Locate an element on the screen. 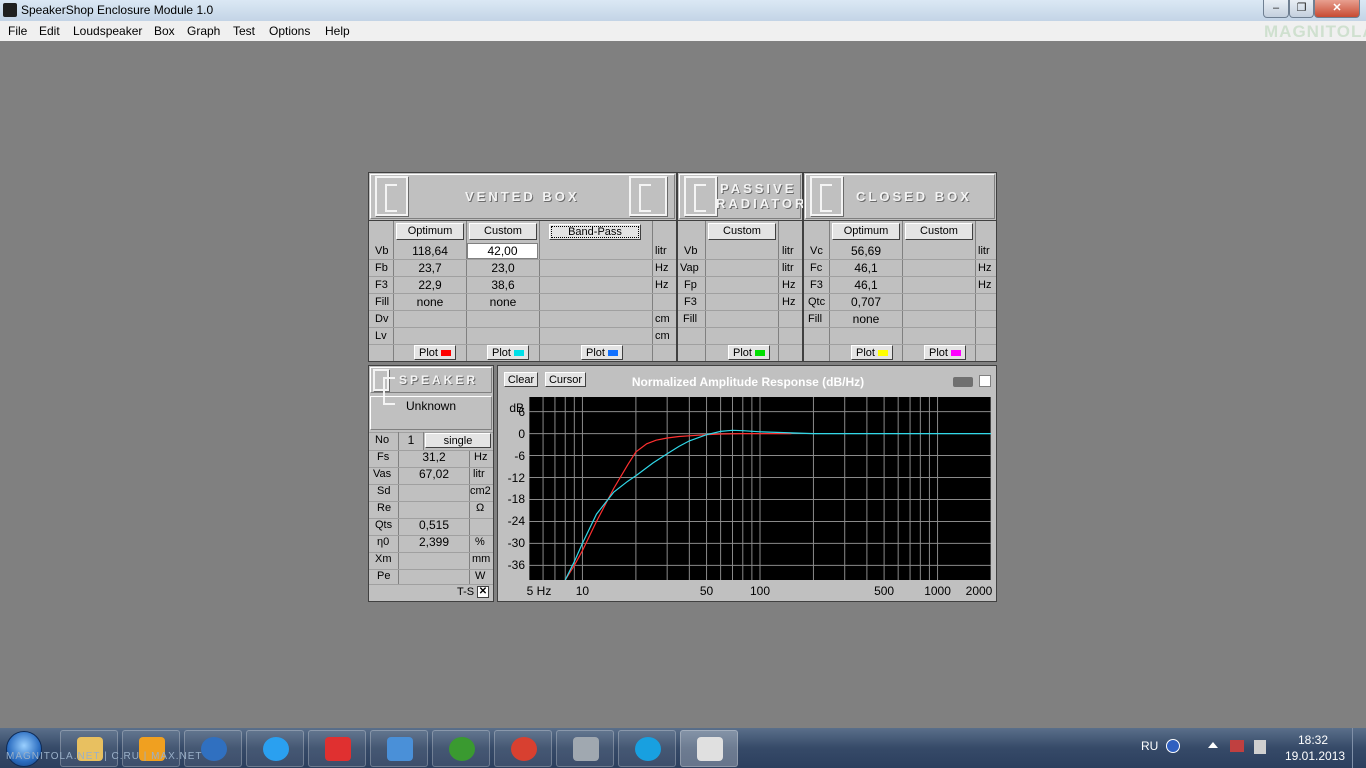 This screenshot has height=768, width=1366. fill-custom-value: none is located at coordinates (503, 302).